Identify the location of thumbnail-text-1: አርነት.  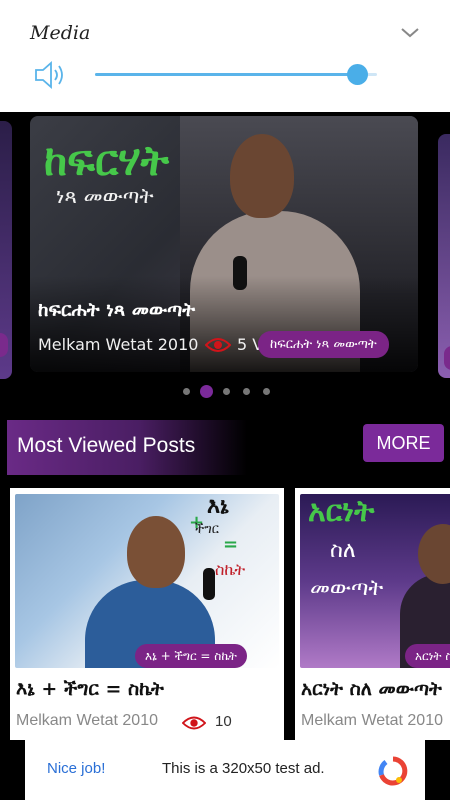
(341, 511).